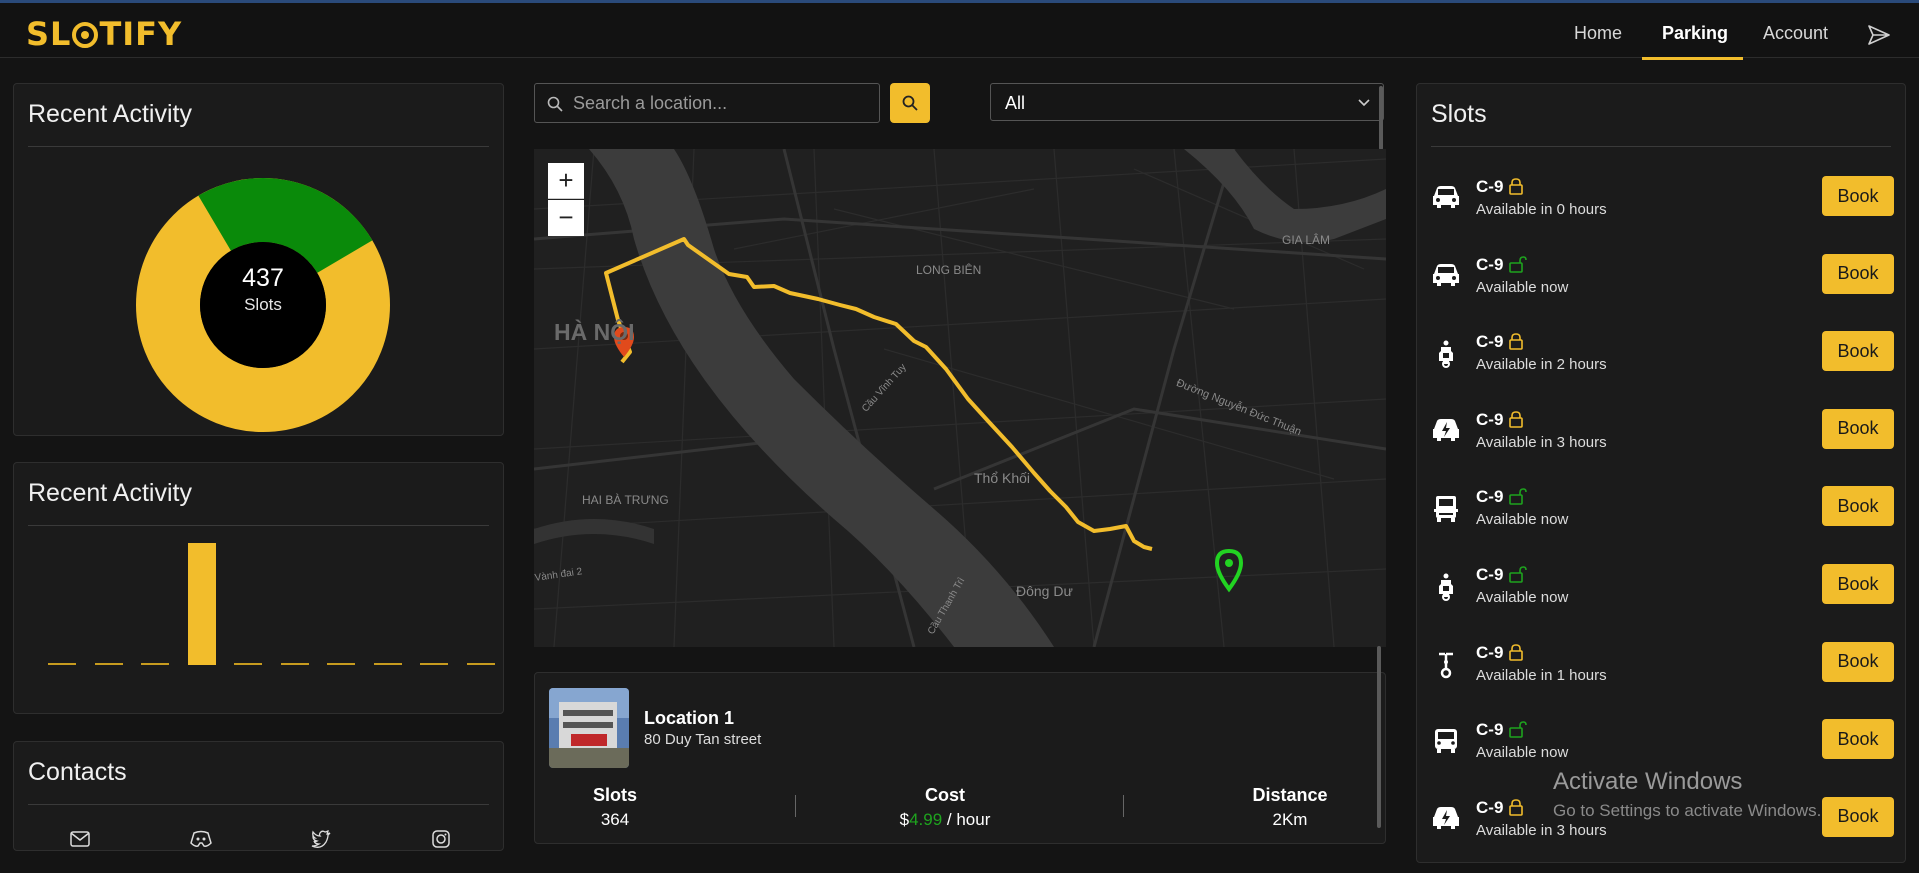  I want to click on cost-unit: / hour, so click(968, 819).